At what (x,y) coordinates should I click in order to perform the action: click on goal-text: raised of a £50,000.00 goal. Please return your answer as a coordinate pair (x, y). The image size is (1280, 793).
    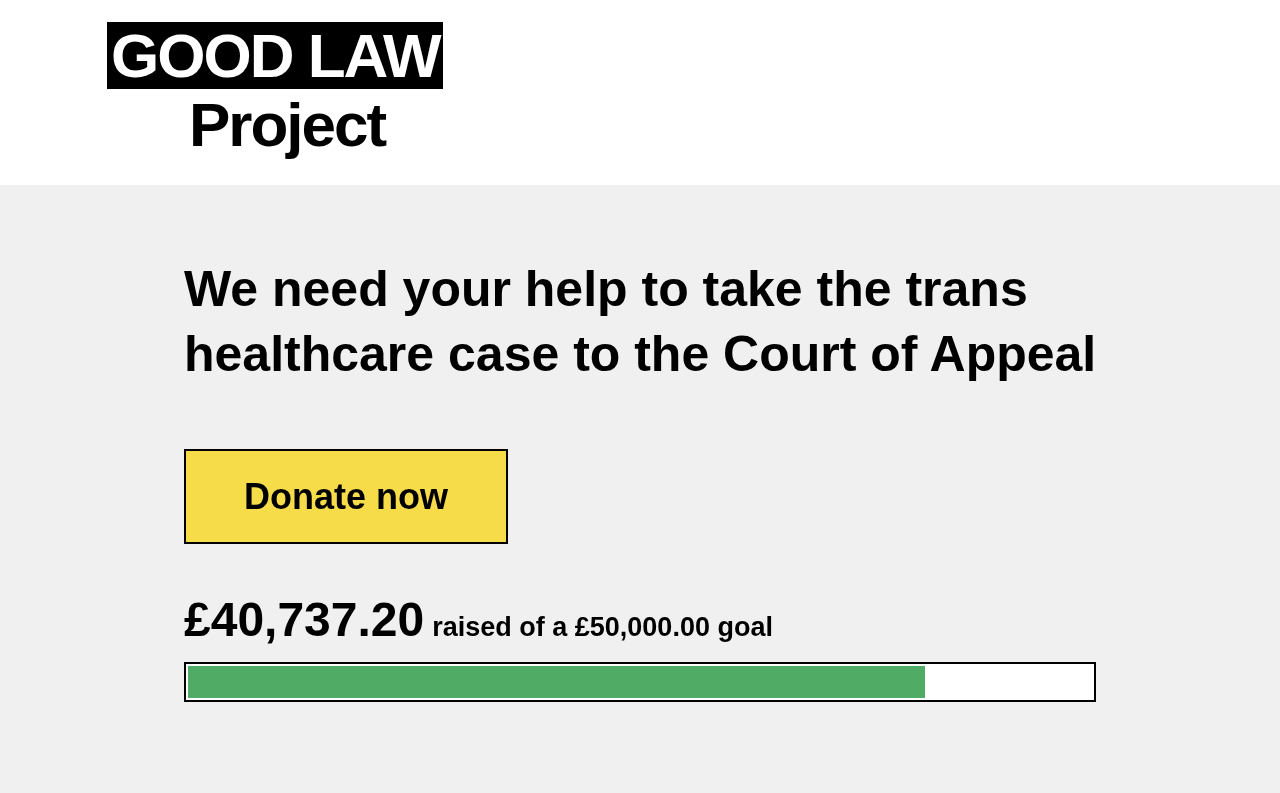
    Looking at the image, I should click on (602, 627).